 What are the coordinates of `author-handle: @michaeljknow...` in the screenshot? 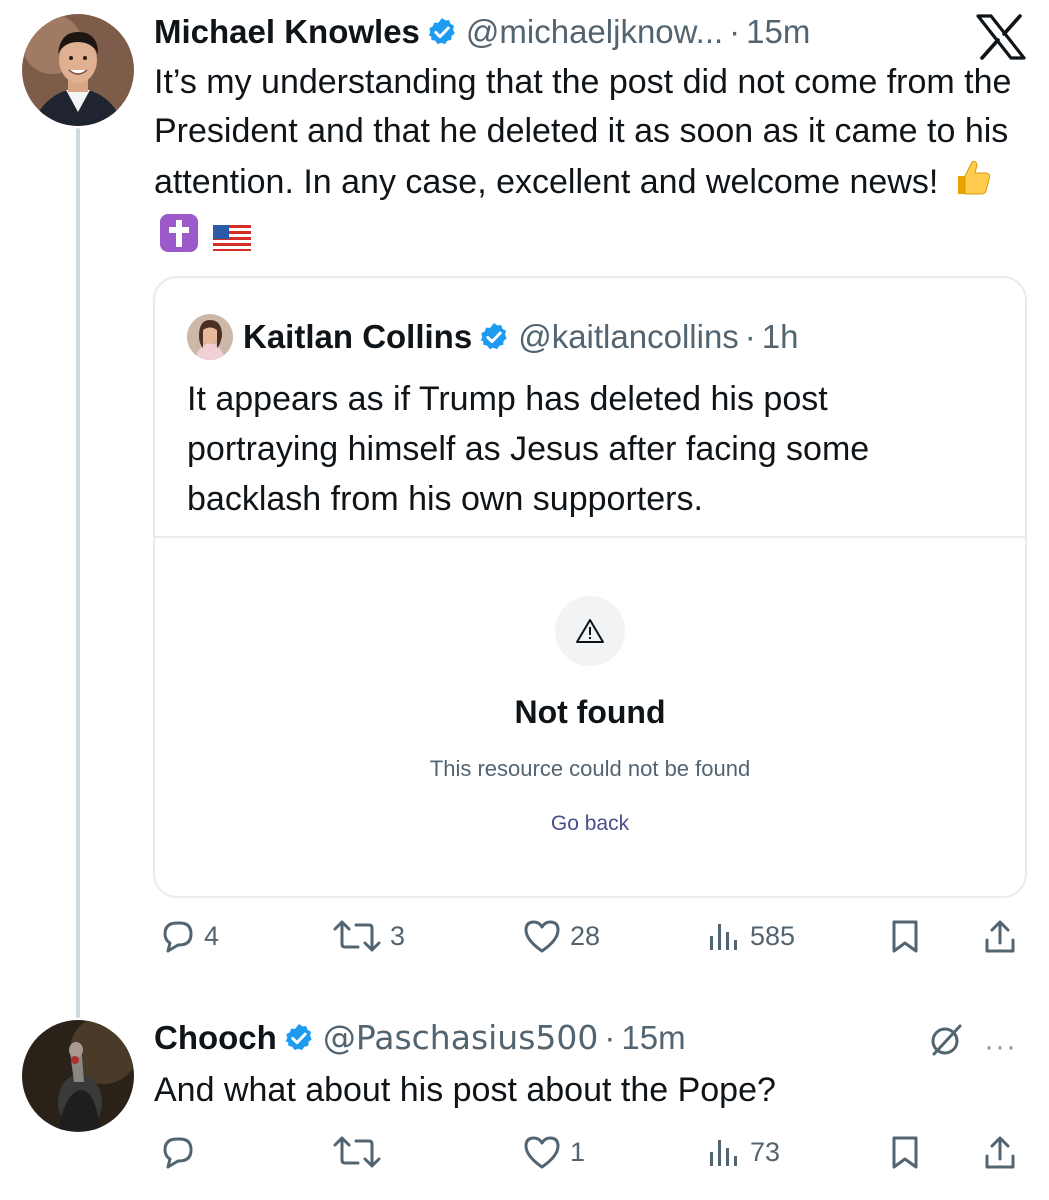 It's located at (594, 32).